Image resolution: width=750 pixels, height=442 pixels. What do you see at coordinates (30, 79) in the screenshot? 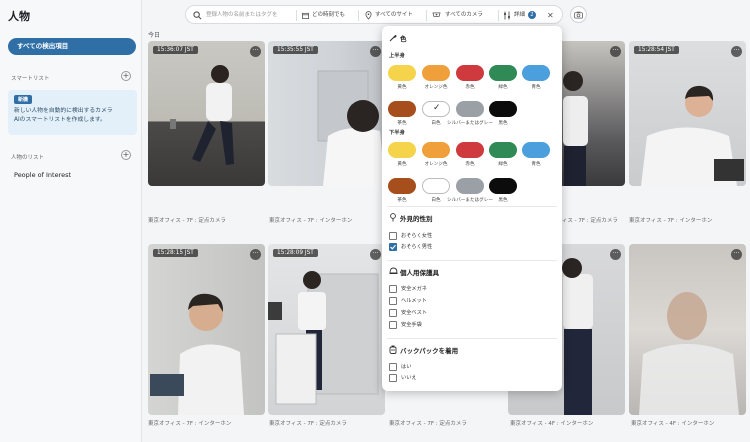
I see `smart-list-label: スマートリスト` at bounding box center [30, 79].